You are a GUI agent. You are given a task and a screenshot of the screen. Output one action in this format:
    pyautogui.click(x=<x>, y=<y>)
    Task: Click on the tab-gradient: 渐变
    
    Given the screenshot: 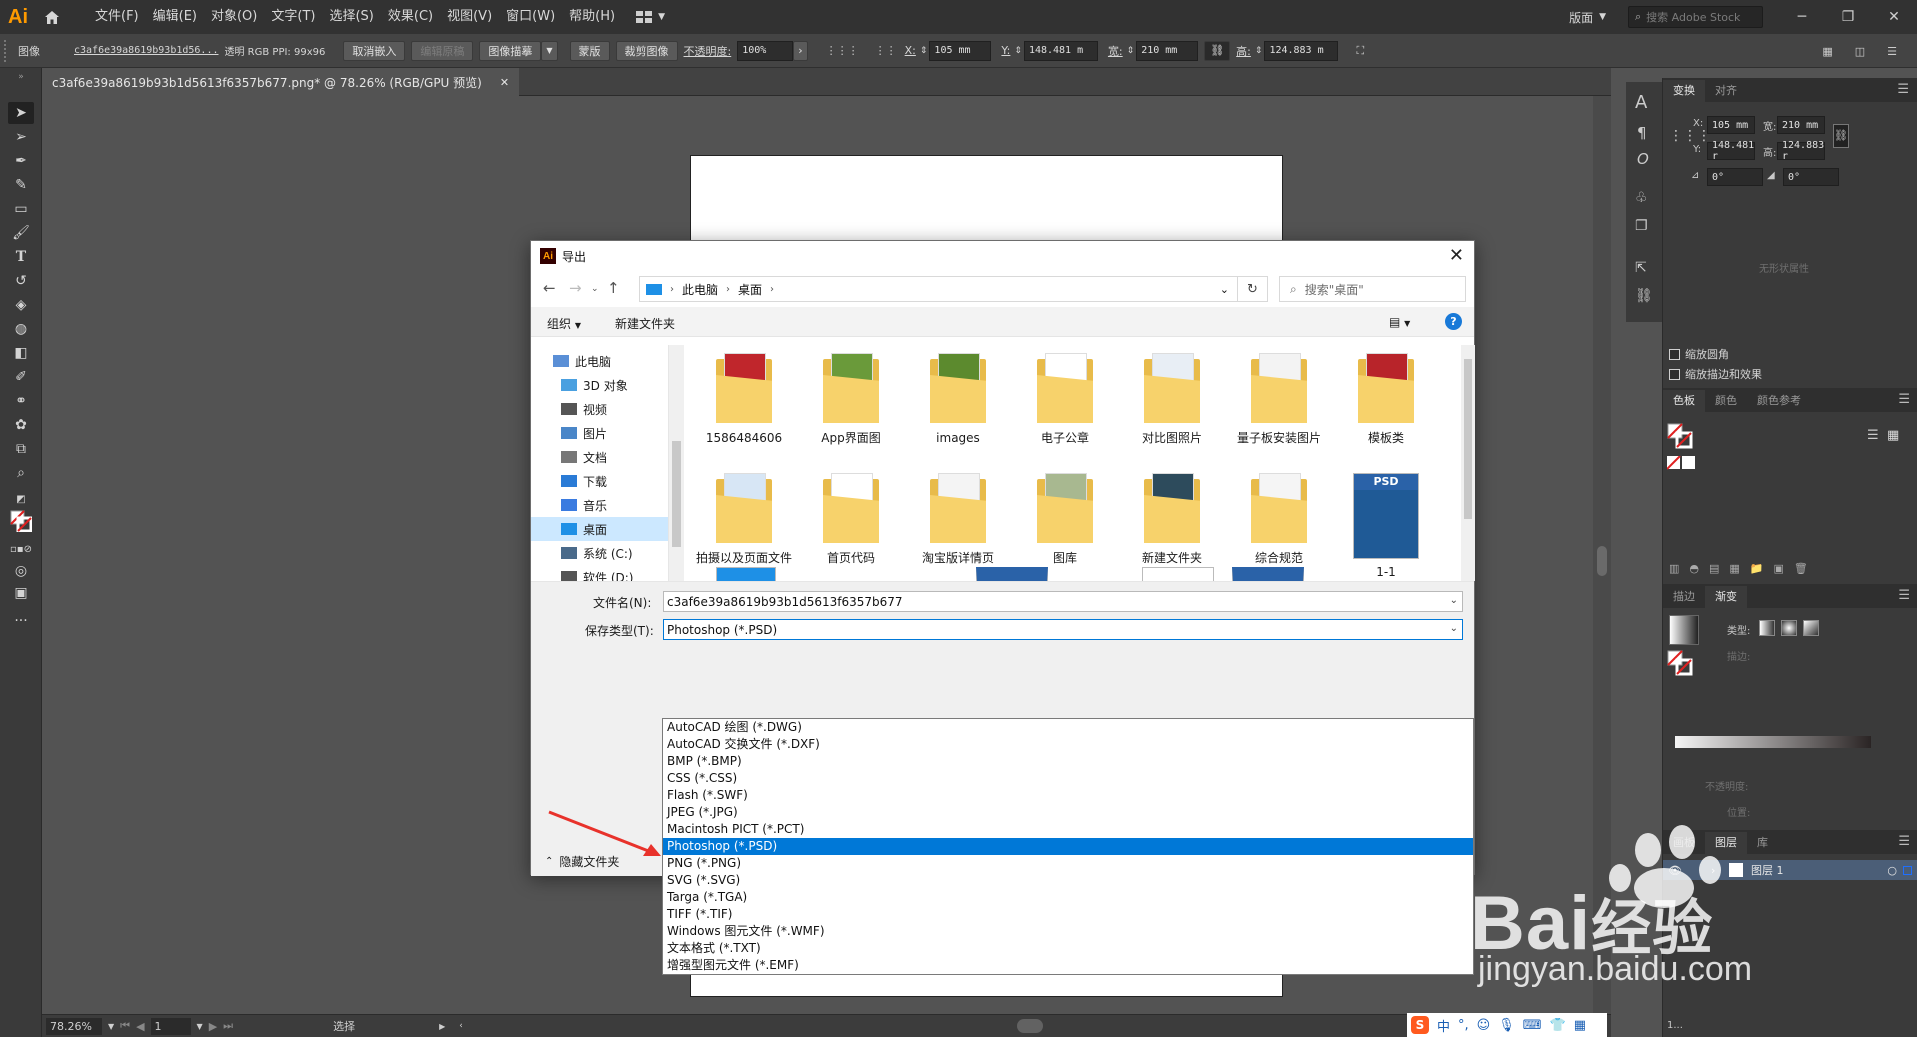 What is the action you would take?
    pyautogui.click(x=1726, y=597)
    